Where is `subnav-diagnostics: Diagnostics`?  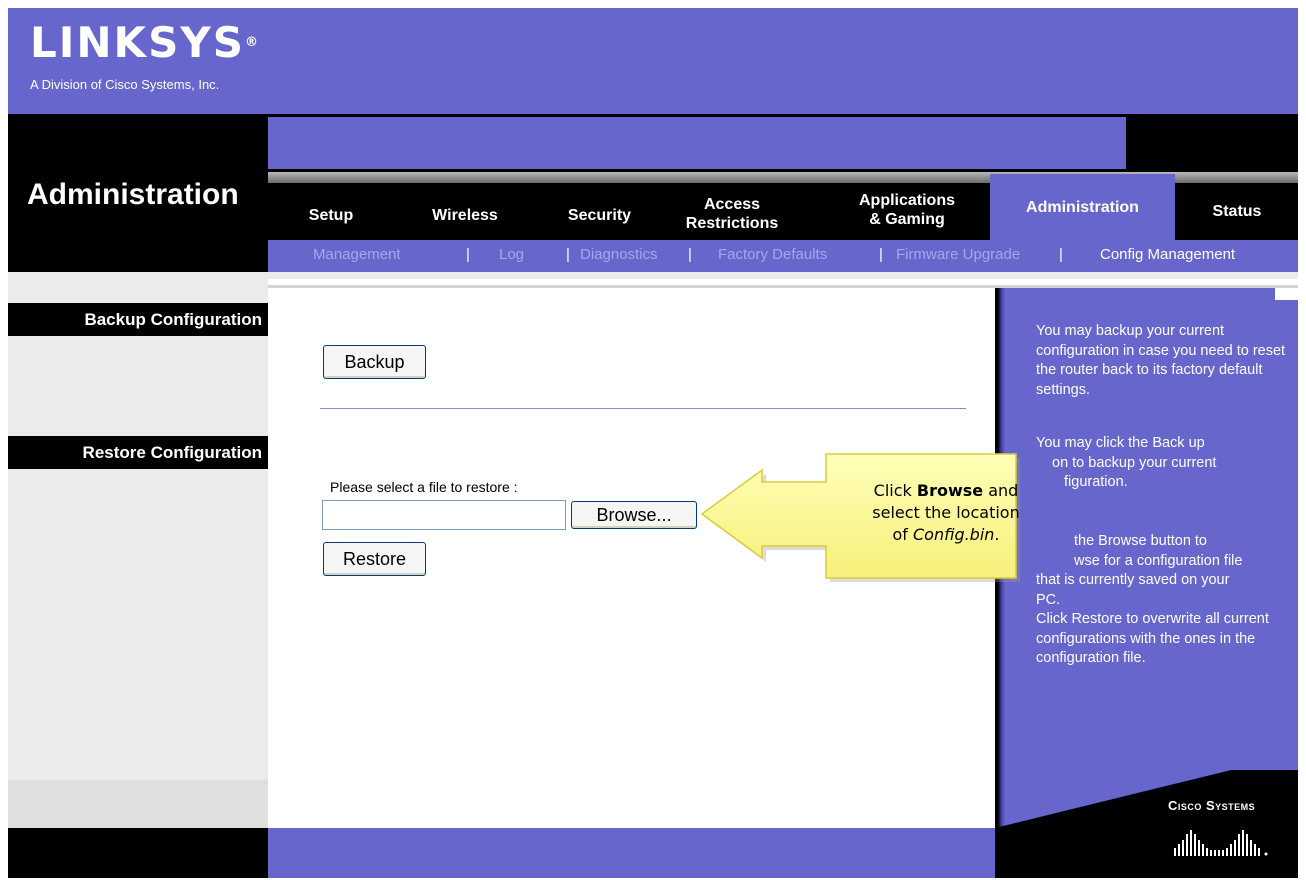 subnav-diagnostics: Diagnostics is located at coordinates (619, 254).